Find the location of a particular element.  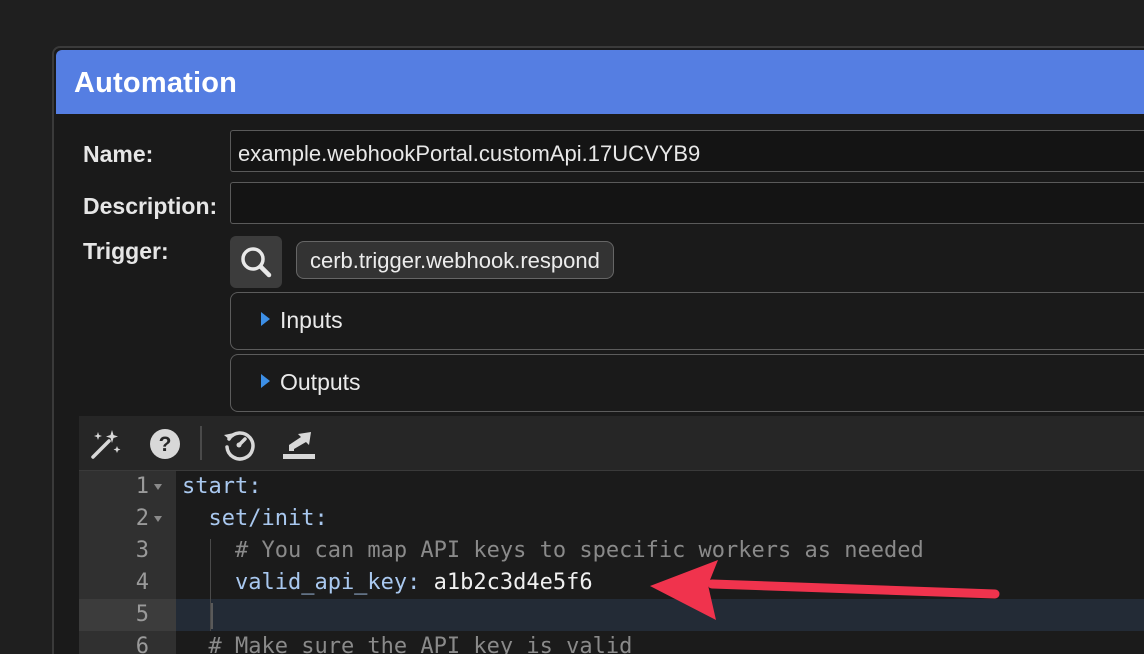

line-number: 4 is located at coordinates (142, 582).